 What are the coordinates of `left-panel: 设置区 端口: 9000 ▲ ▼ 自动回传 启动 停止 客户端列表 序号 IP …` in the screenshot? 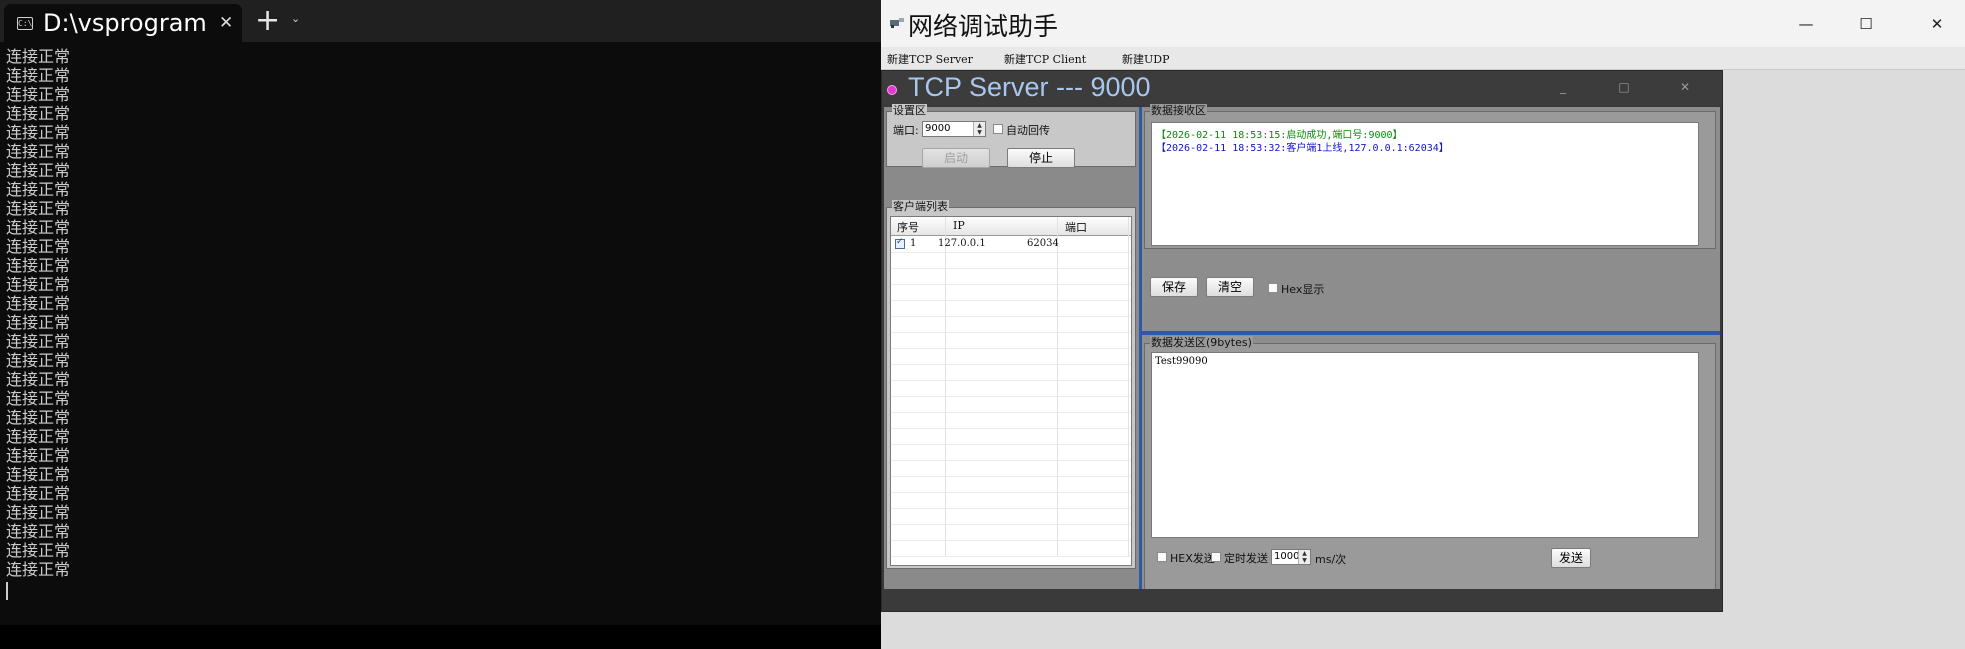 It's located at (1011, 352).